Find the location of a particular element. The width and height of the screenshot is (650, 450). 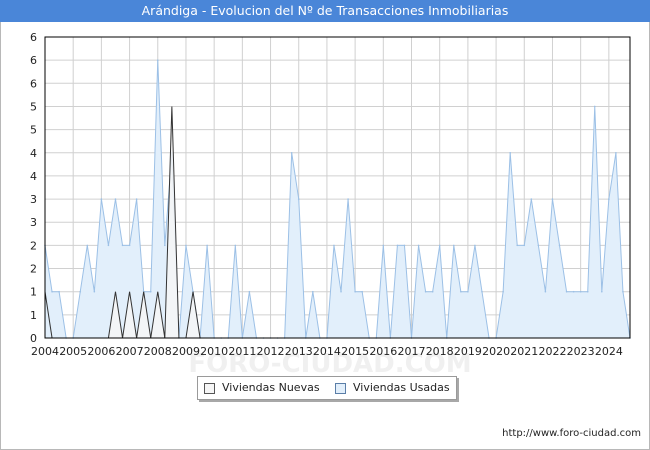

x-tick-label: 2016 is located at coordinates (383, 351).